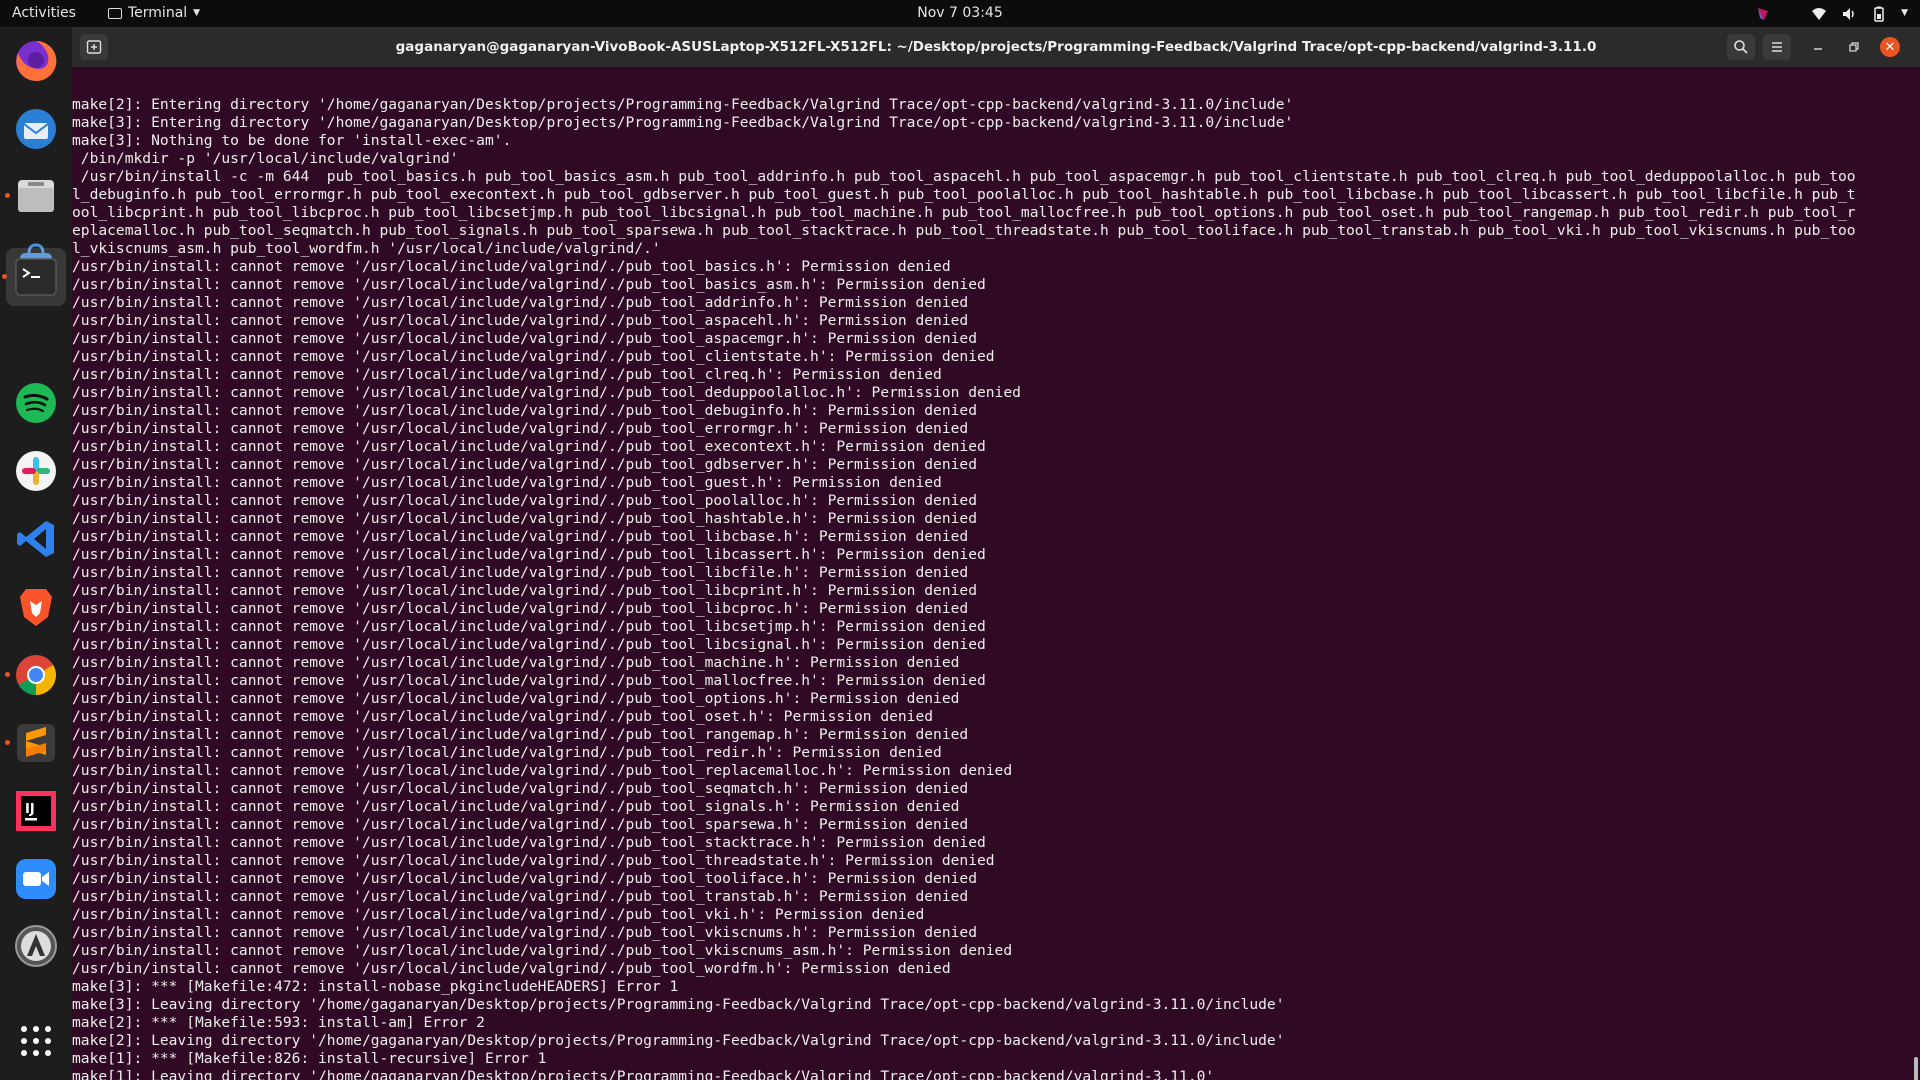  What do you see at coordinates (1741, 47) in the screenshot?
I see `search-button` at bounding box center [1741, 47].